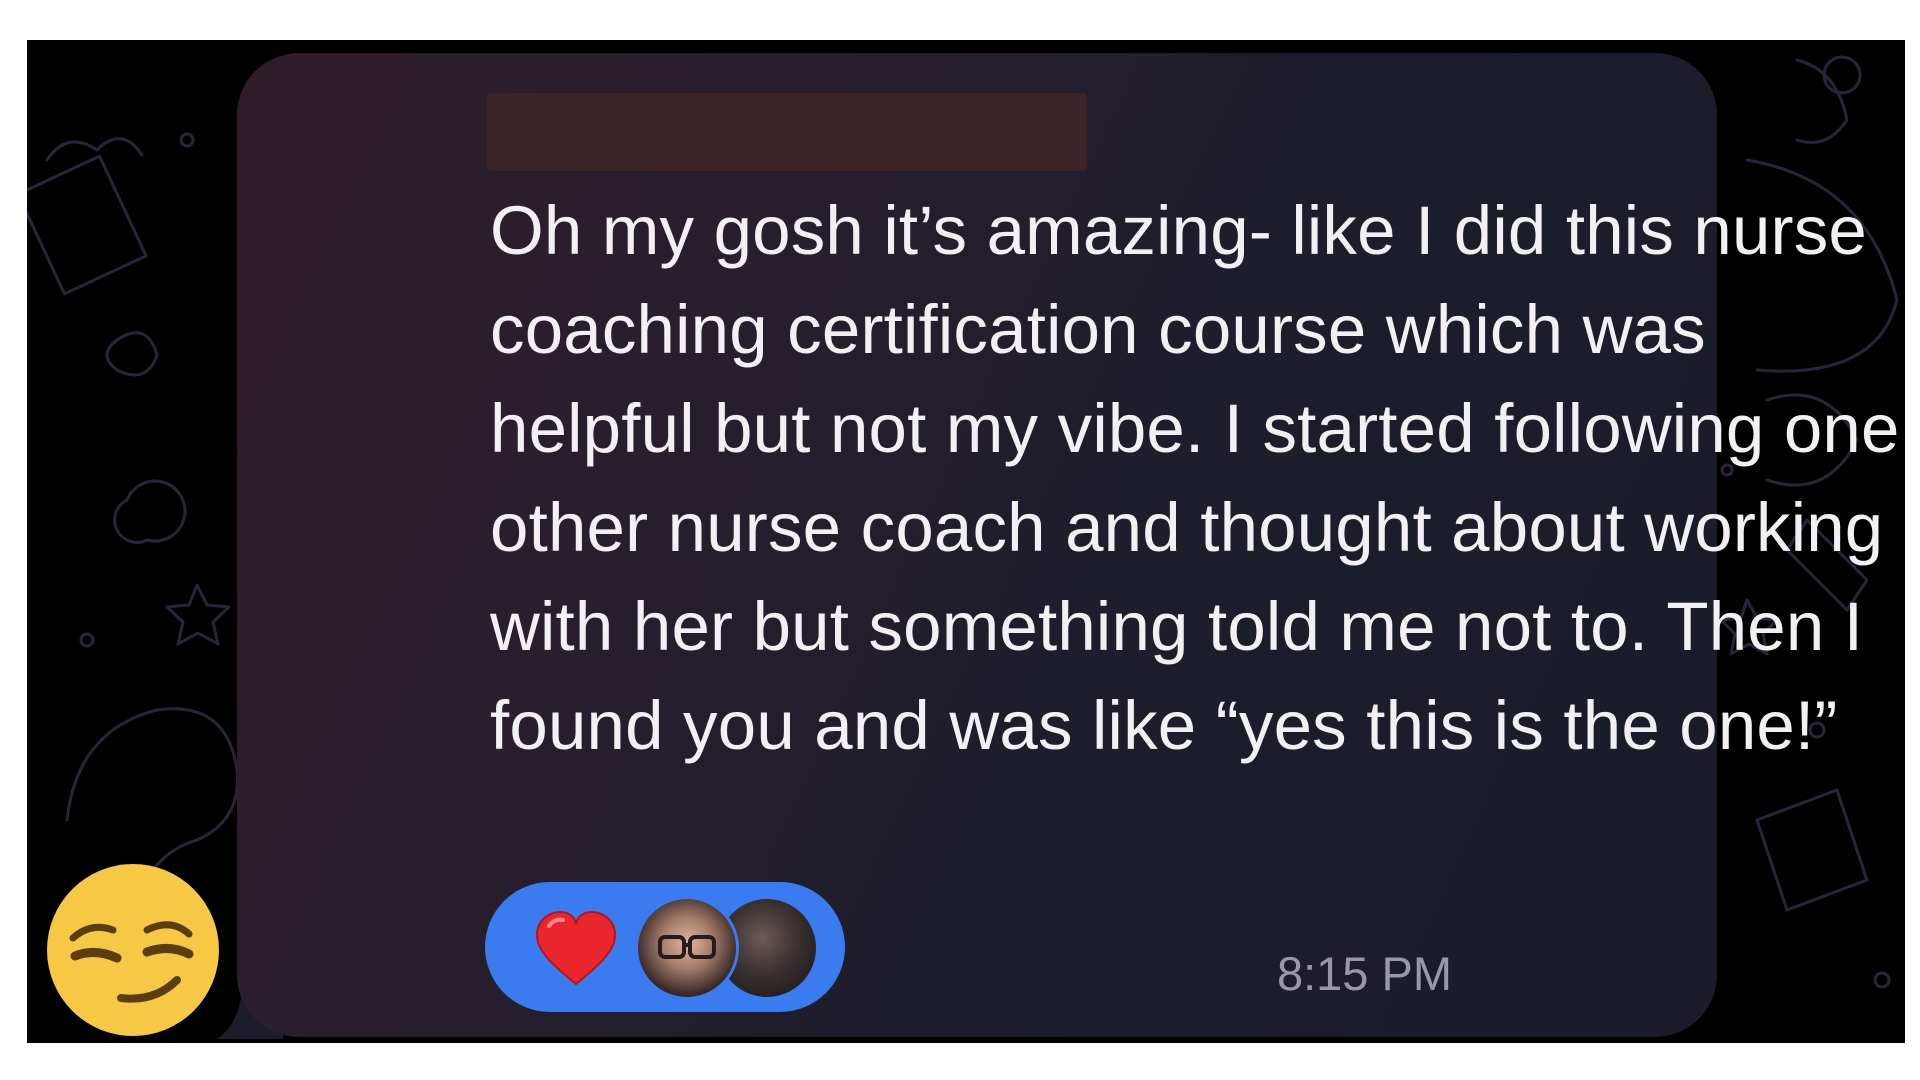  I want to click on smirking-face-emoji, so click(133, 950).